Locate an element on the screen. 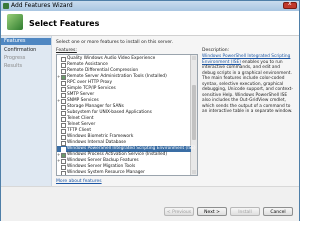  features-label: Features: is located at coordinates (66, 50).